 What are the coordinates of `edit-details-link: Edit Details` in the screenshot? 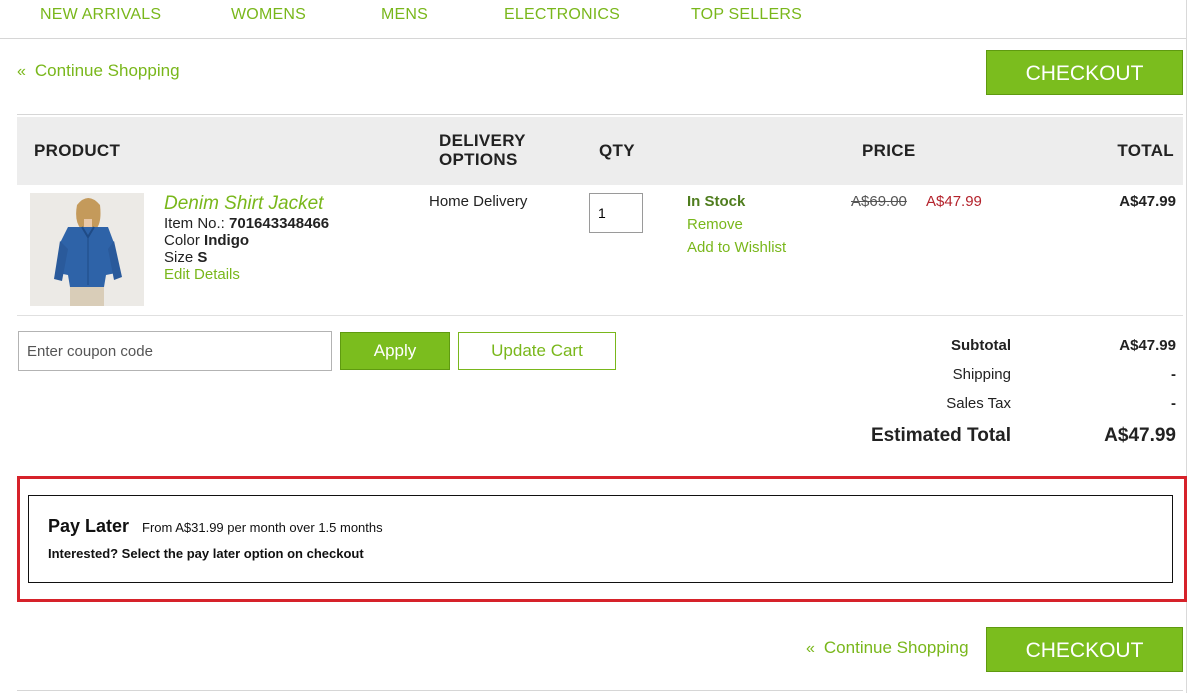 It's located at (202, 274).